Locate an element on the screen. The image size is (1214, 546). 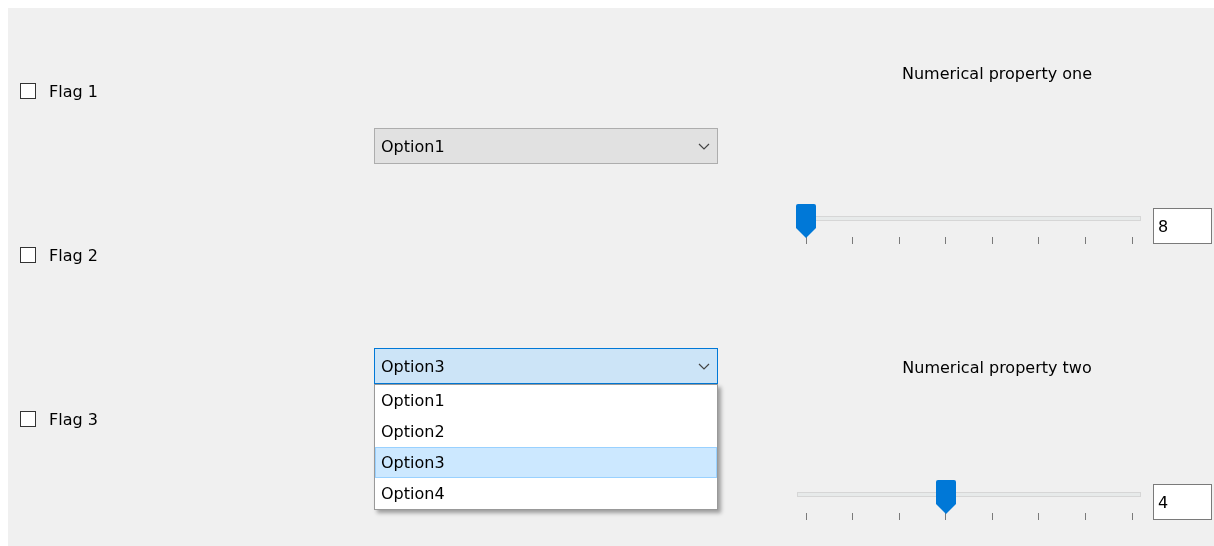
value-field: 4 is located at coordinates (1182, 502).